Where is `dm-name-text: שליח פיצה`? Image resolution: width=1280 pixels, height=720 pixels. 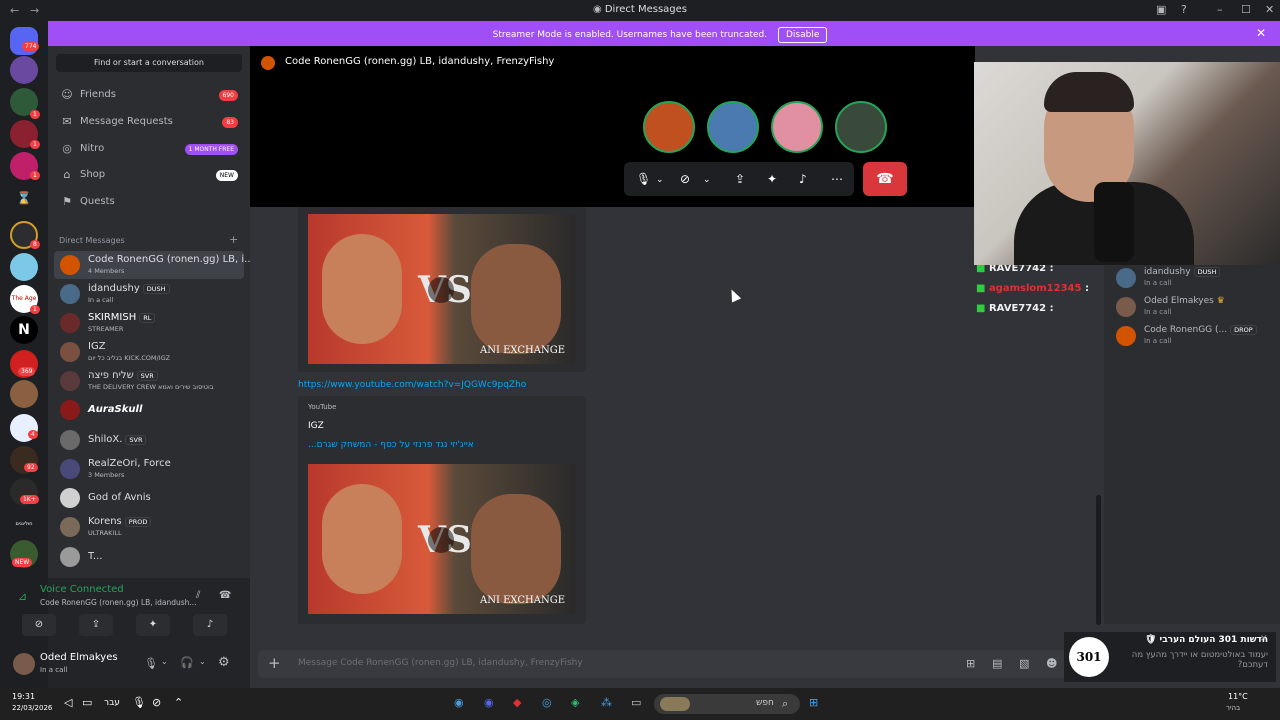 dm-name-text: שליח פיצה is located at coordinates (111, 375).